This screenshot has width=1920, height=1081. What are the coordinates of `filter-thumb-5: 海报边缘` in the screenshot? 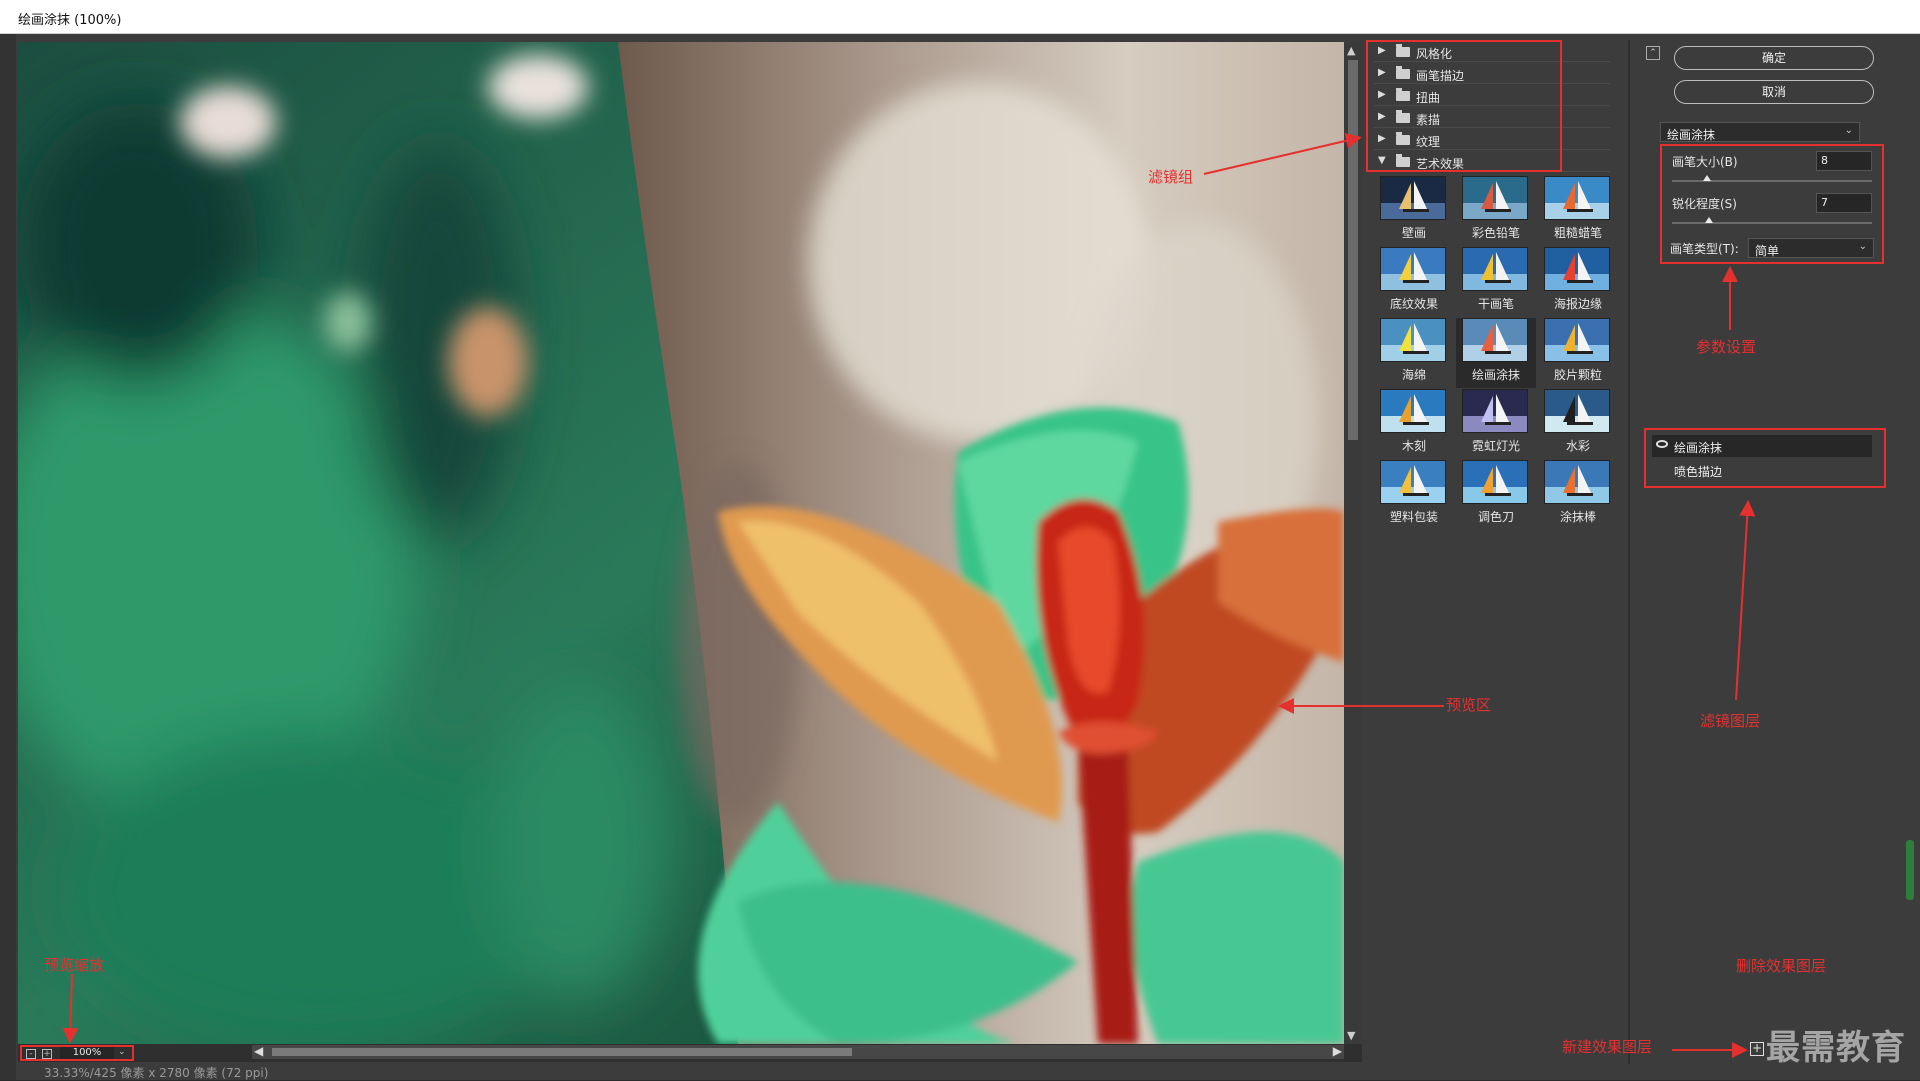 It's located at (1578, 282).